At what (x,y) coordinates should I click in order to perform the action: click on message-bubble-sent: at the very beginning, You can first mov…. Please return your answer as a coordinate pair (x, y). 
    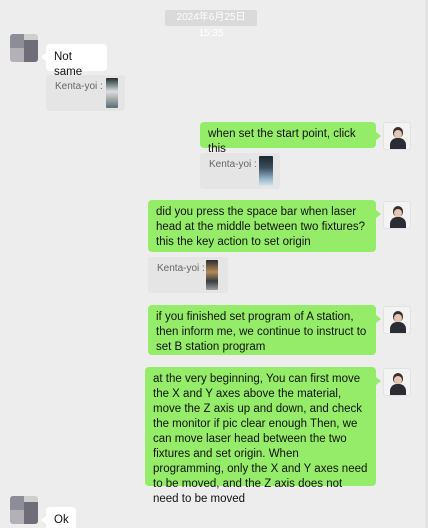
    Looking at the image, I should click on (263, 436).